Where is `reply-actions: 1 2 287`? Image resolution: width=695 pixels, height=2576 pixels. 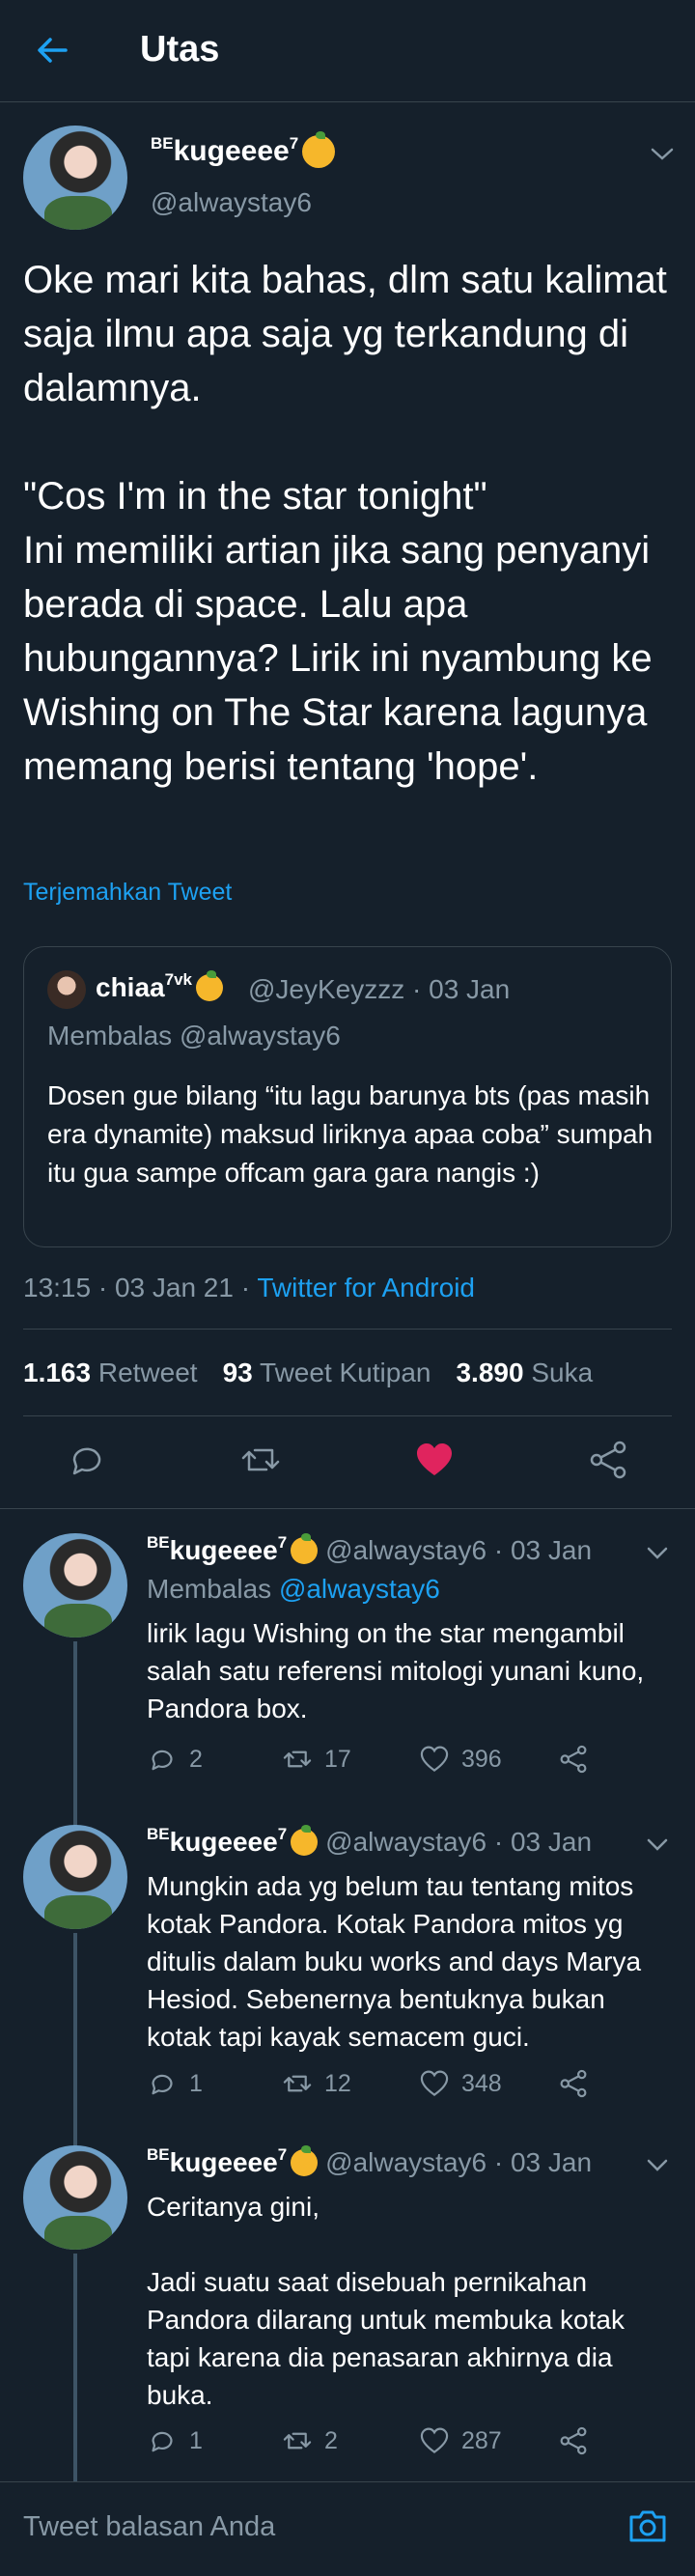
reply-actions: 1 2 287 is located at coordinates (378, 2445).